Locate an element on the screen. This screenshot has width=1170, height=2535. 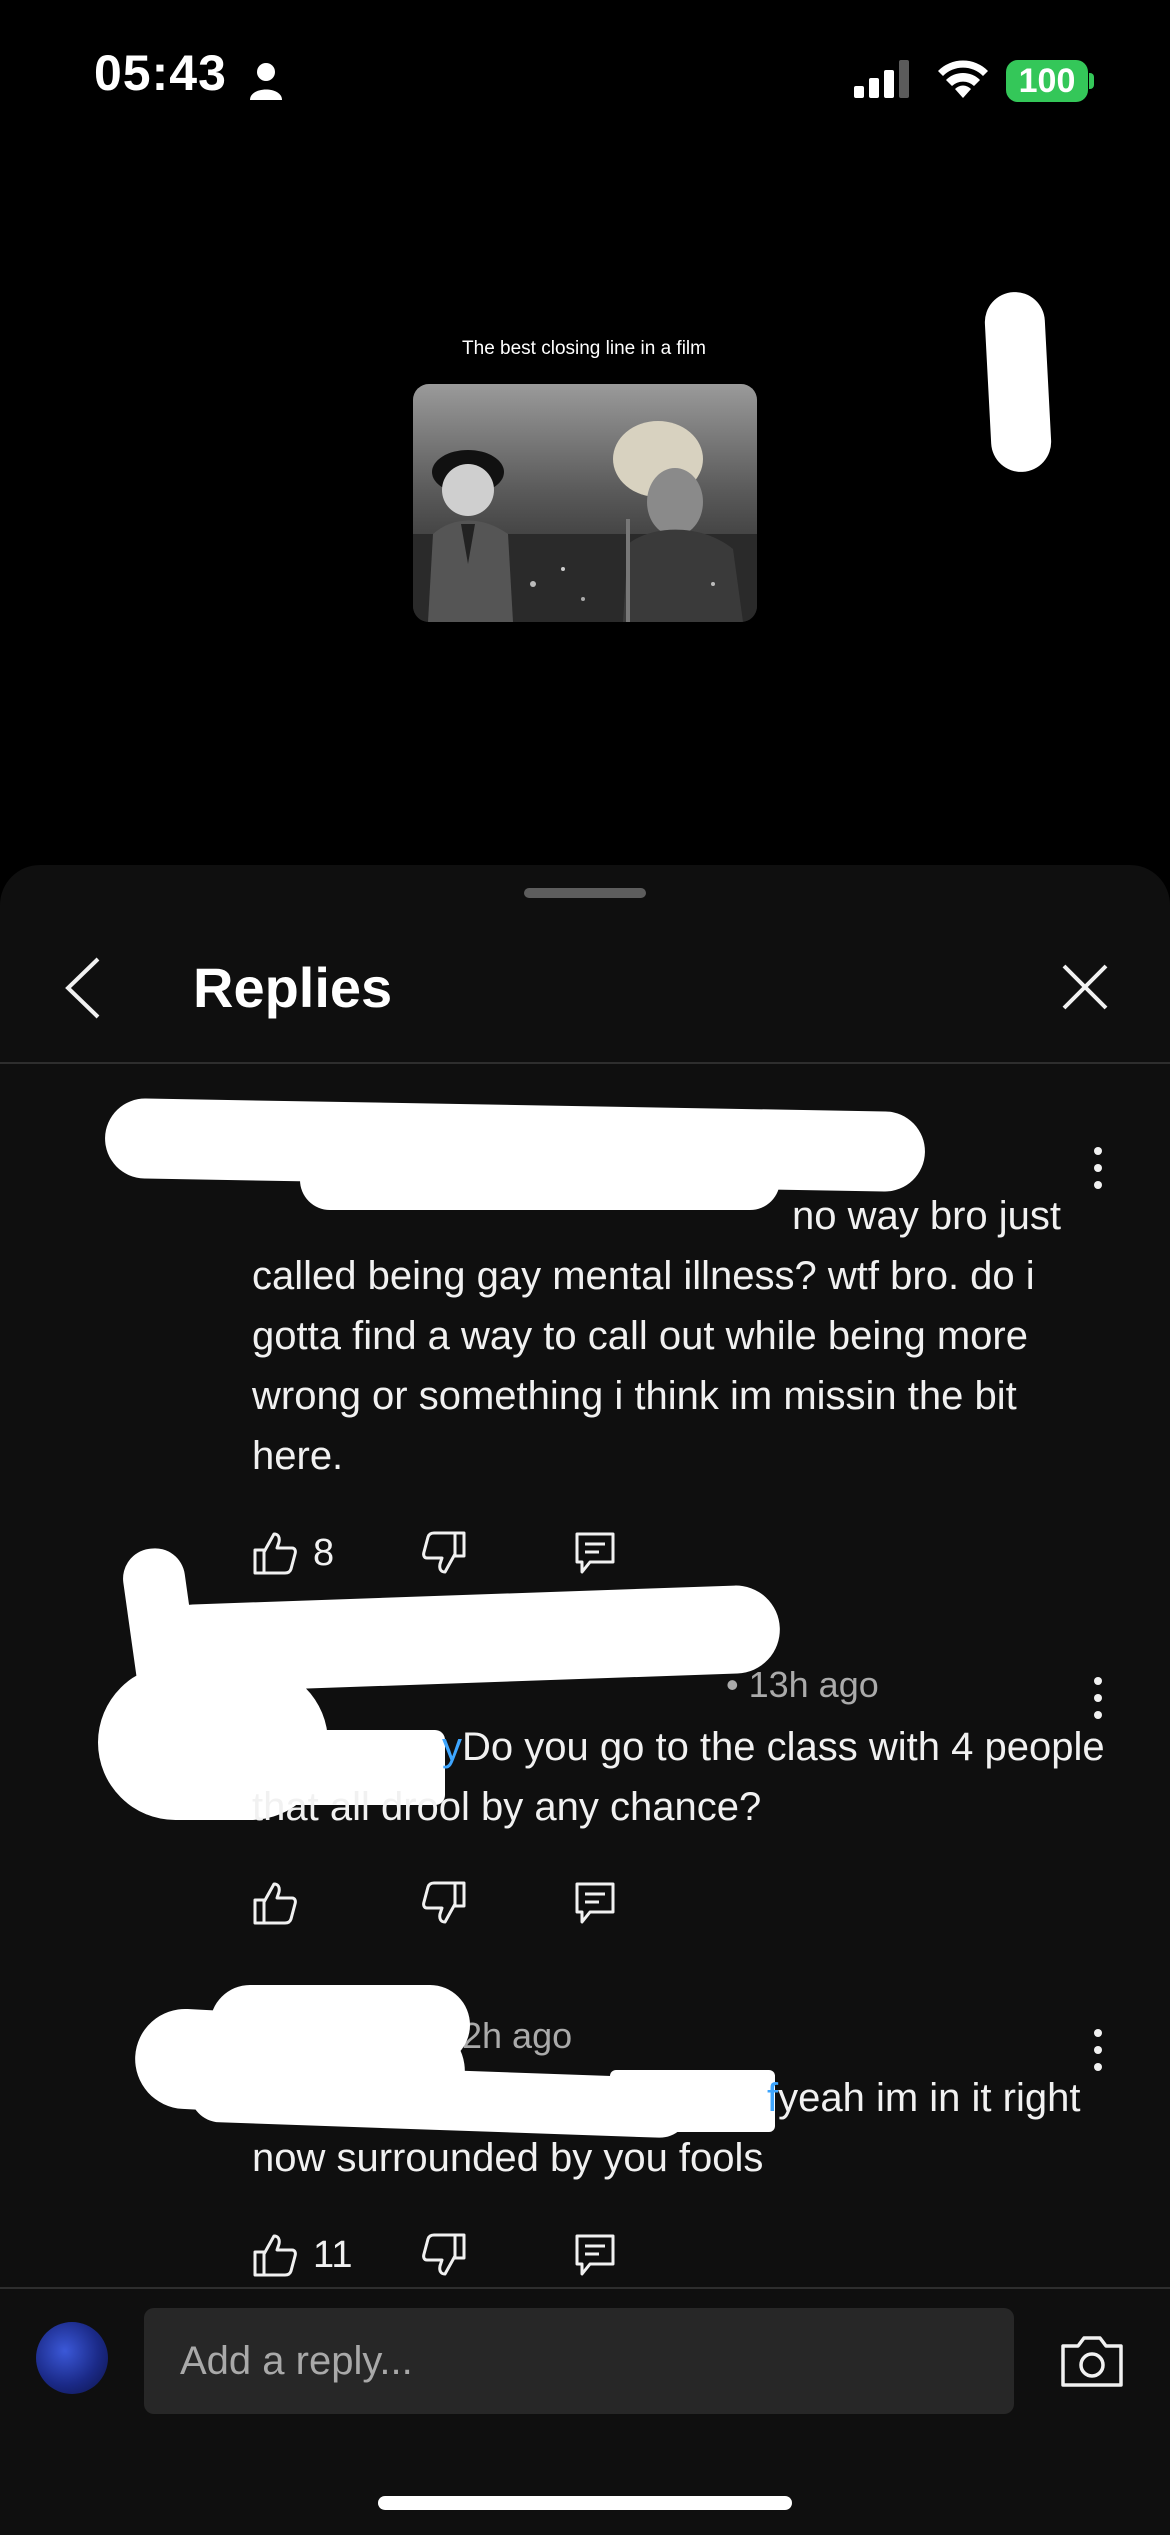
video-thumbnail is located at coordinates (585, 503).